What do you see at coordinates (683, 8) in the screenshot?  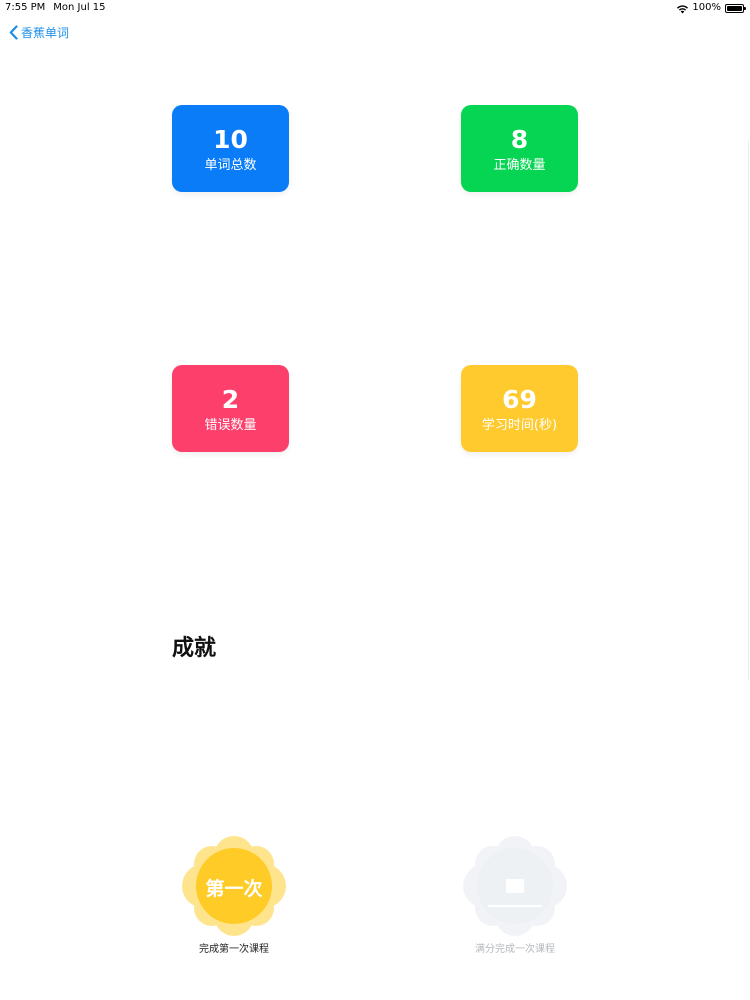 I see `wifi-icon` at bounding box center [683, 8].